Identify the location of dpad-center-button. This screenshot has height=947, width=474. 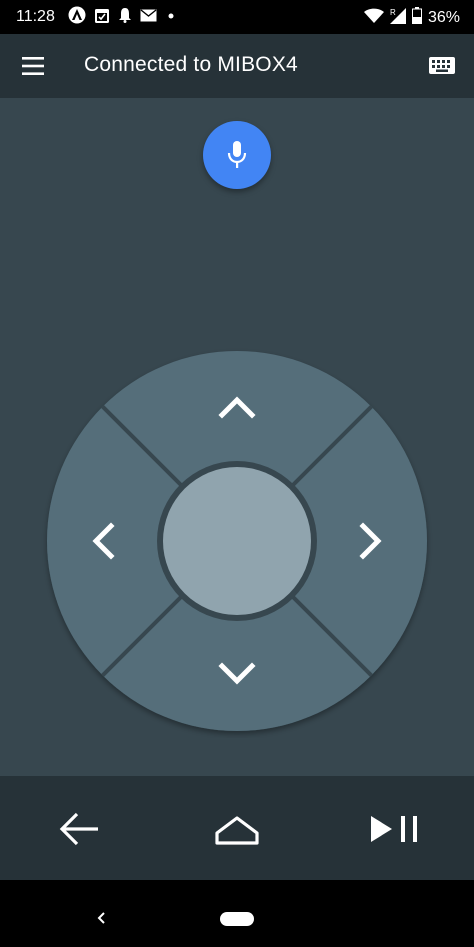
(237, 541).